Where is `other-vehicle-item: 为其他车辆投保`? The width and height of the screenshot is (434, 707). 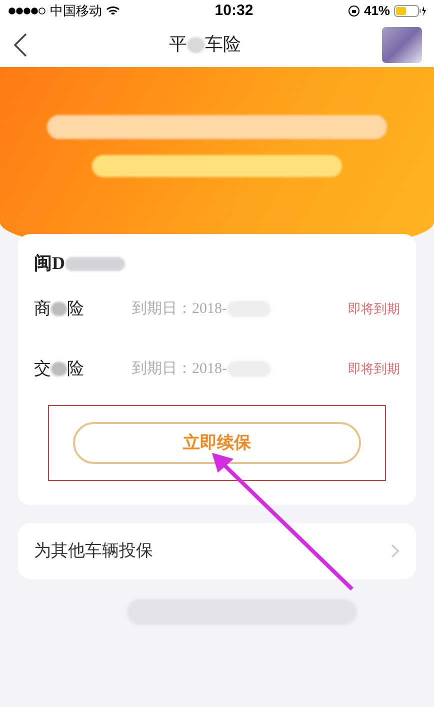
other-vehicle-item: 为其他车辆投保 is located at coordinates (217, 551).